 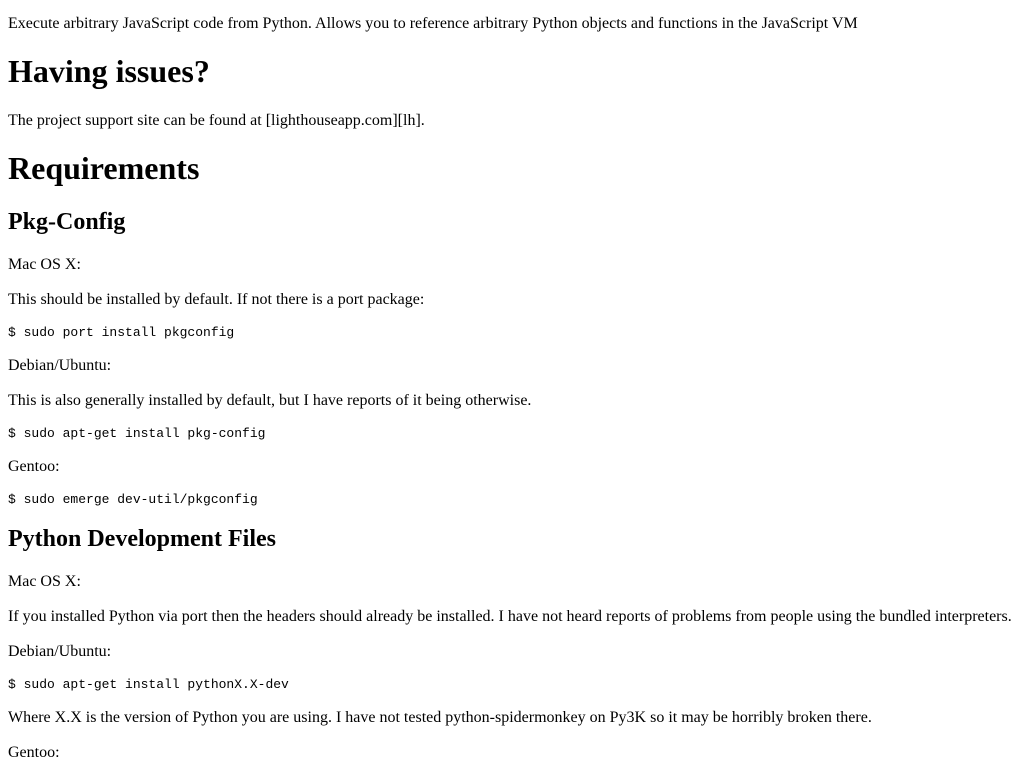 What do you see at coordinates (148, 684) in the screenshot?
I see `python-dev-debian-command: $ sudo apt-get install pythonX.X-dev` at bounding box center [148, 684].